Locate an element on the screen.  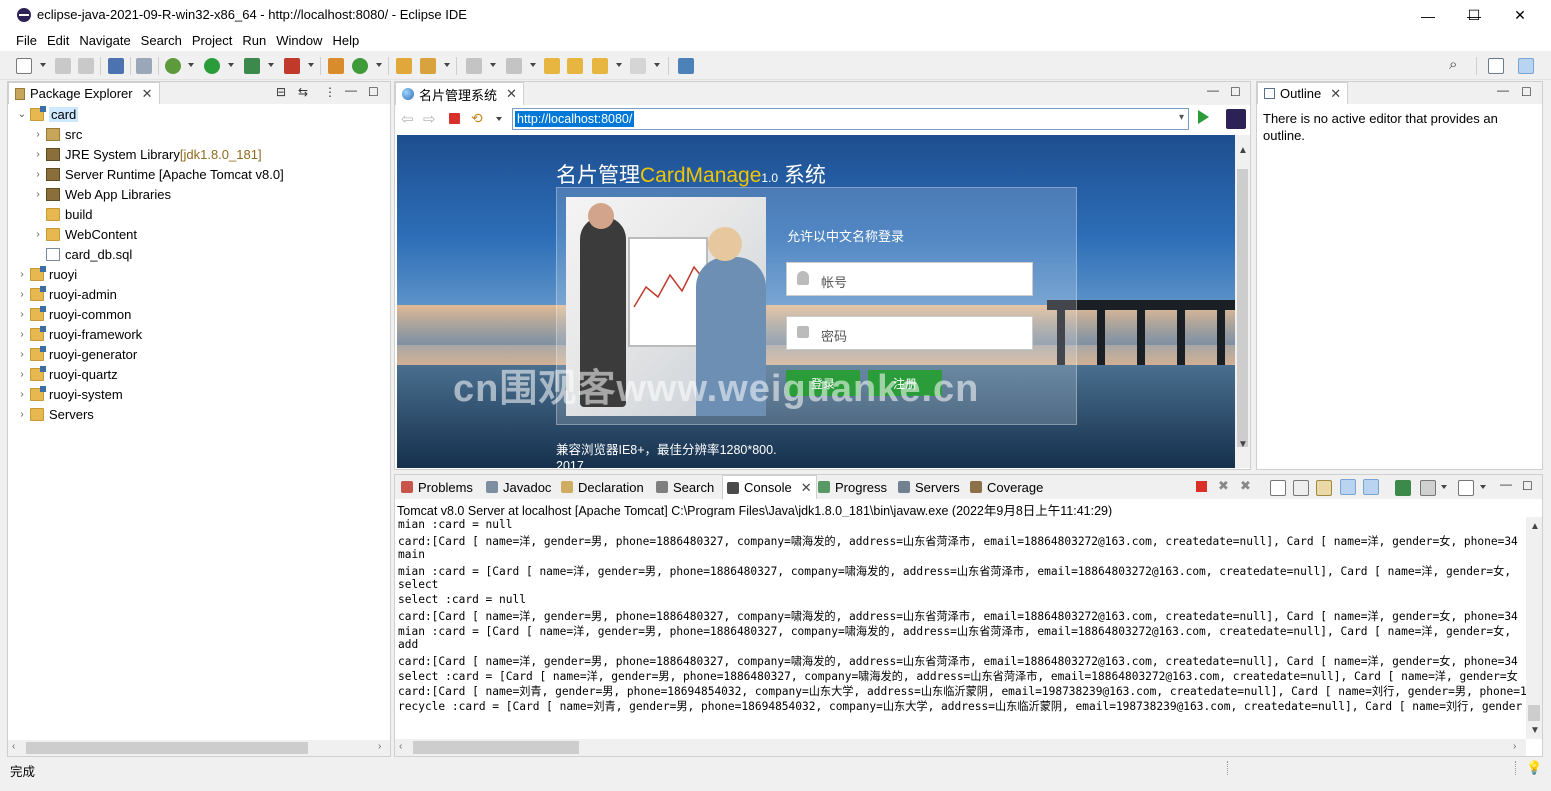
open-console-icon is located at coordinates (1466, 488).